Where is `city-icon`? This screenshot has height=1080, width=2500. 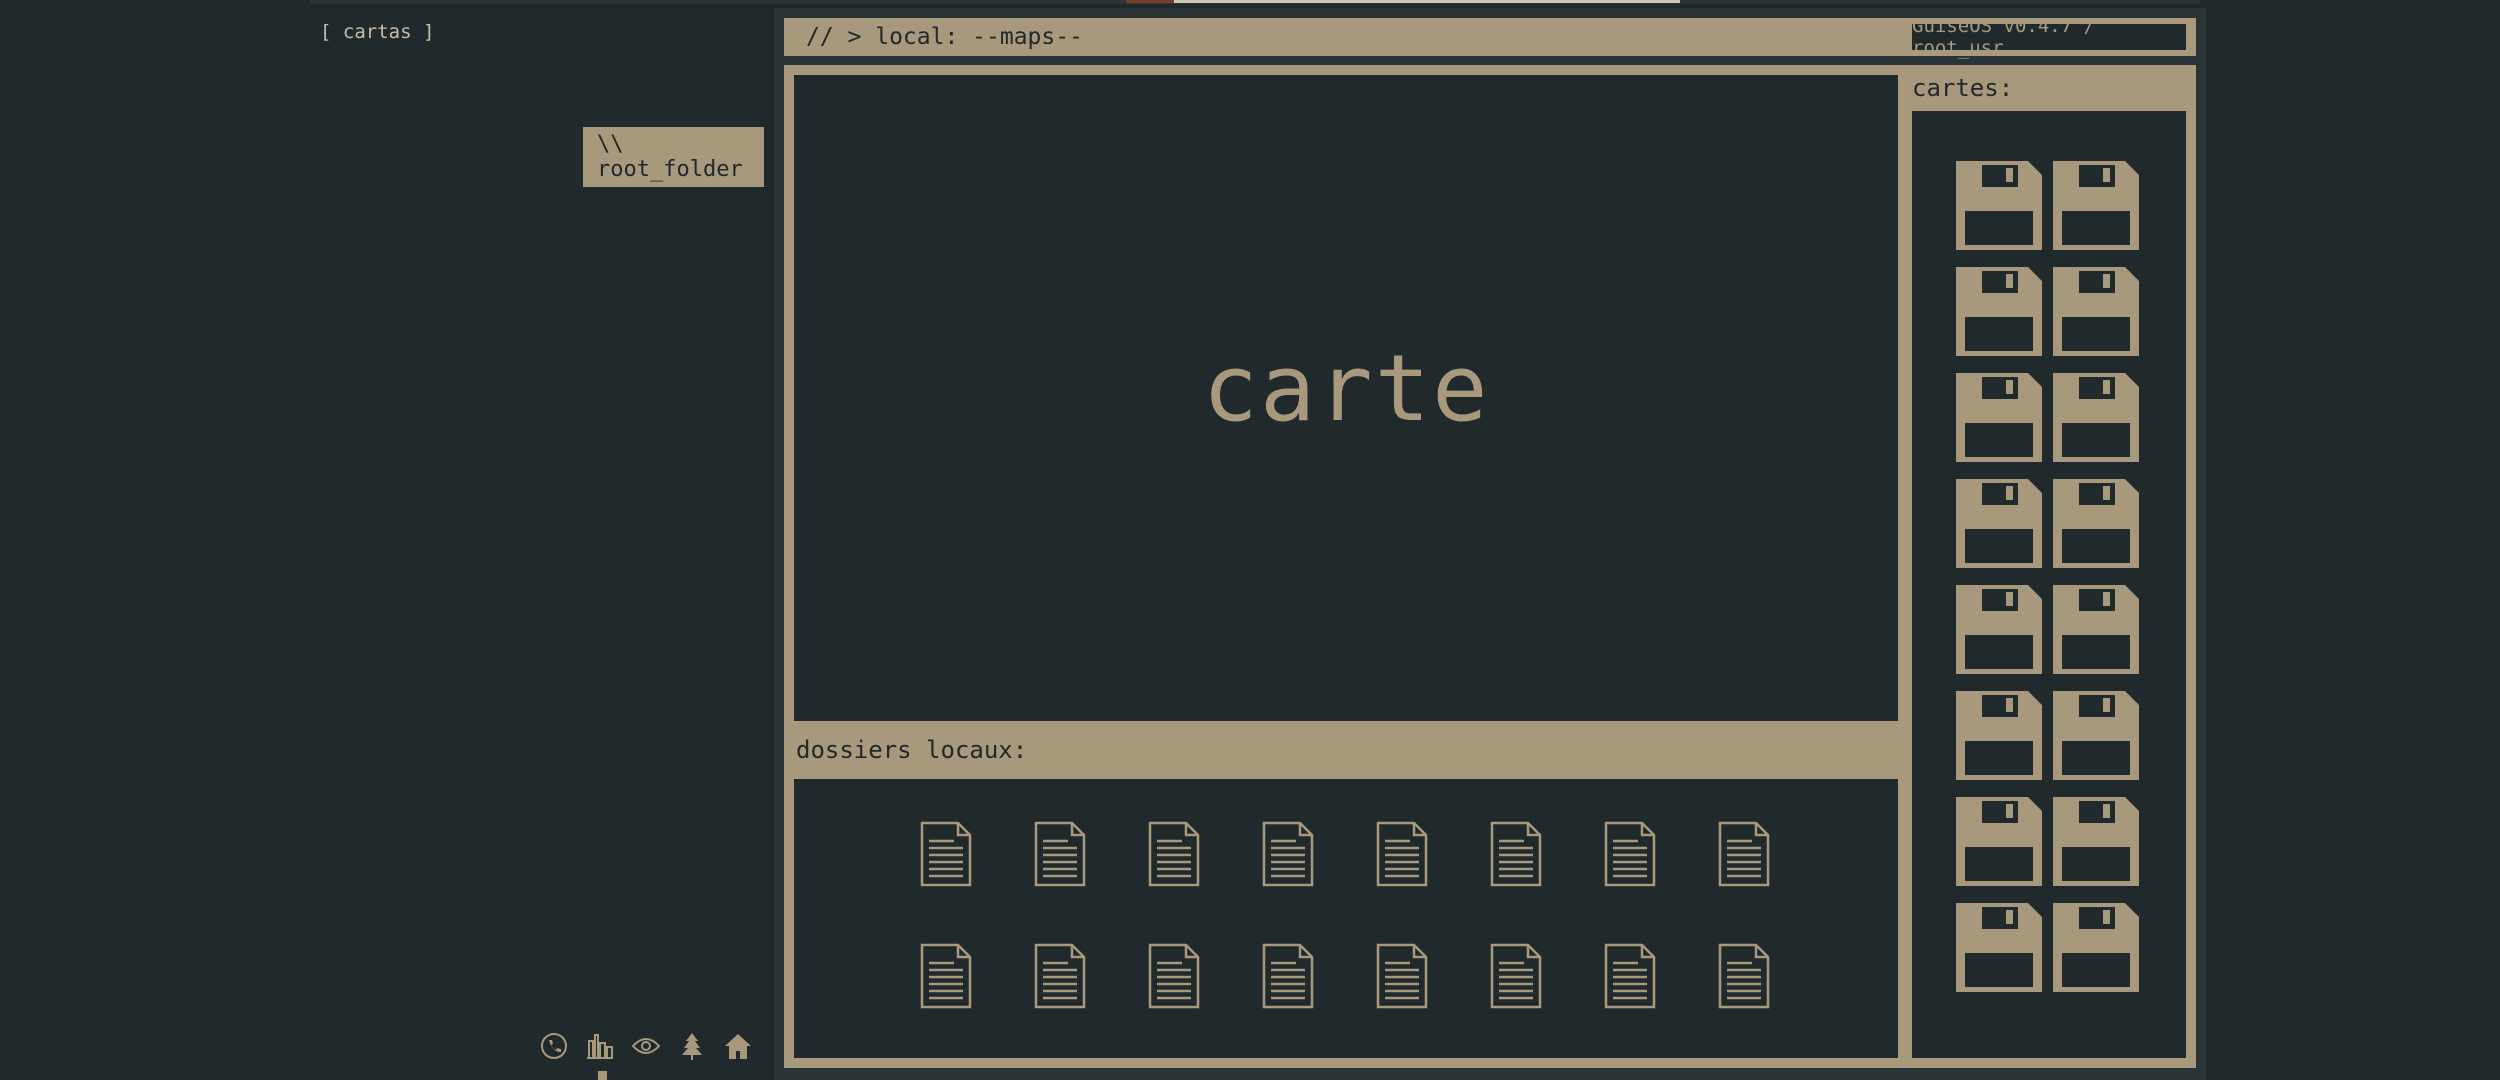 city-icon is located at coordinates (600, 1046).